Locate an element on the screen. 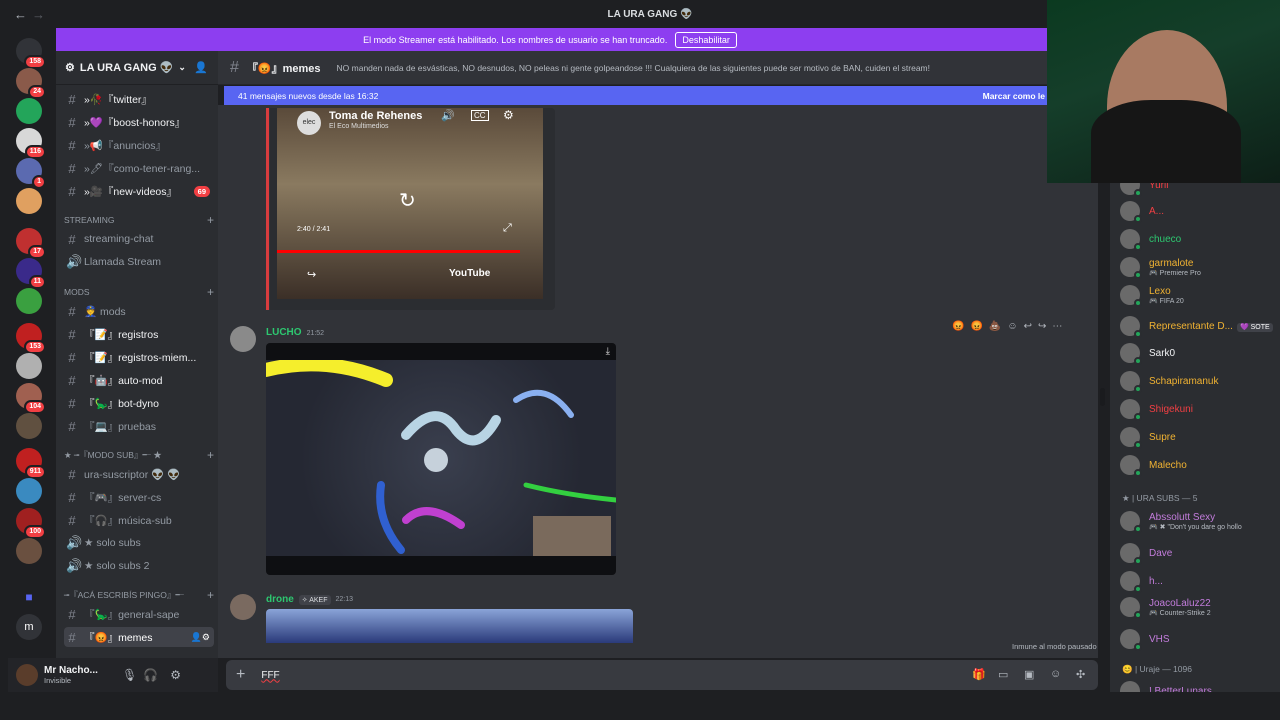  forward-icon: ↪ is located at coordinates (1042, 326).